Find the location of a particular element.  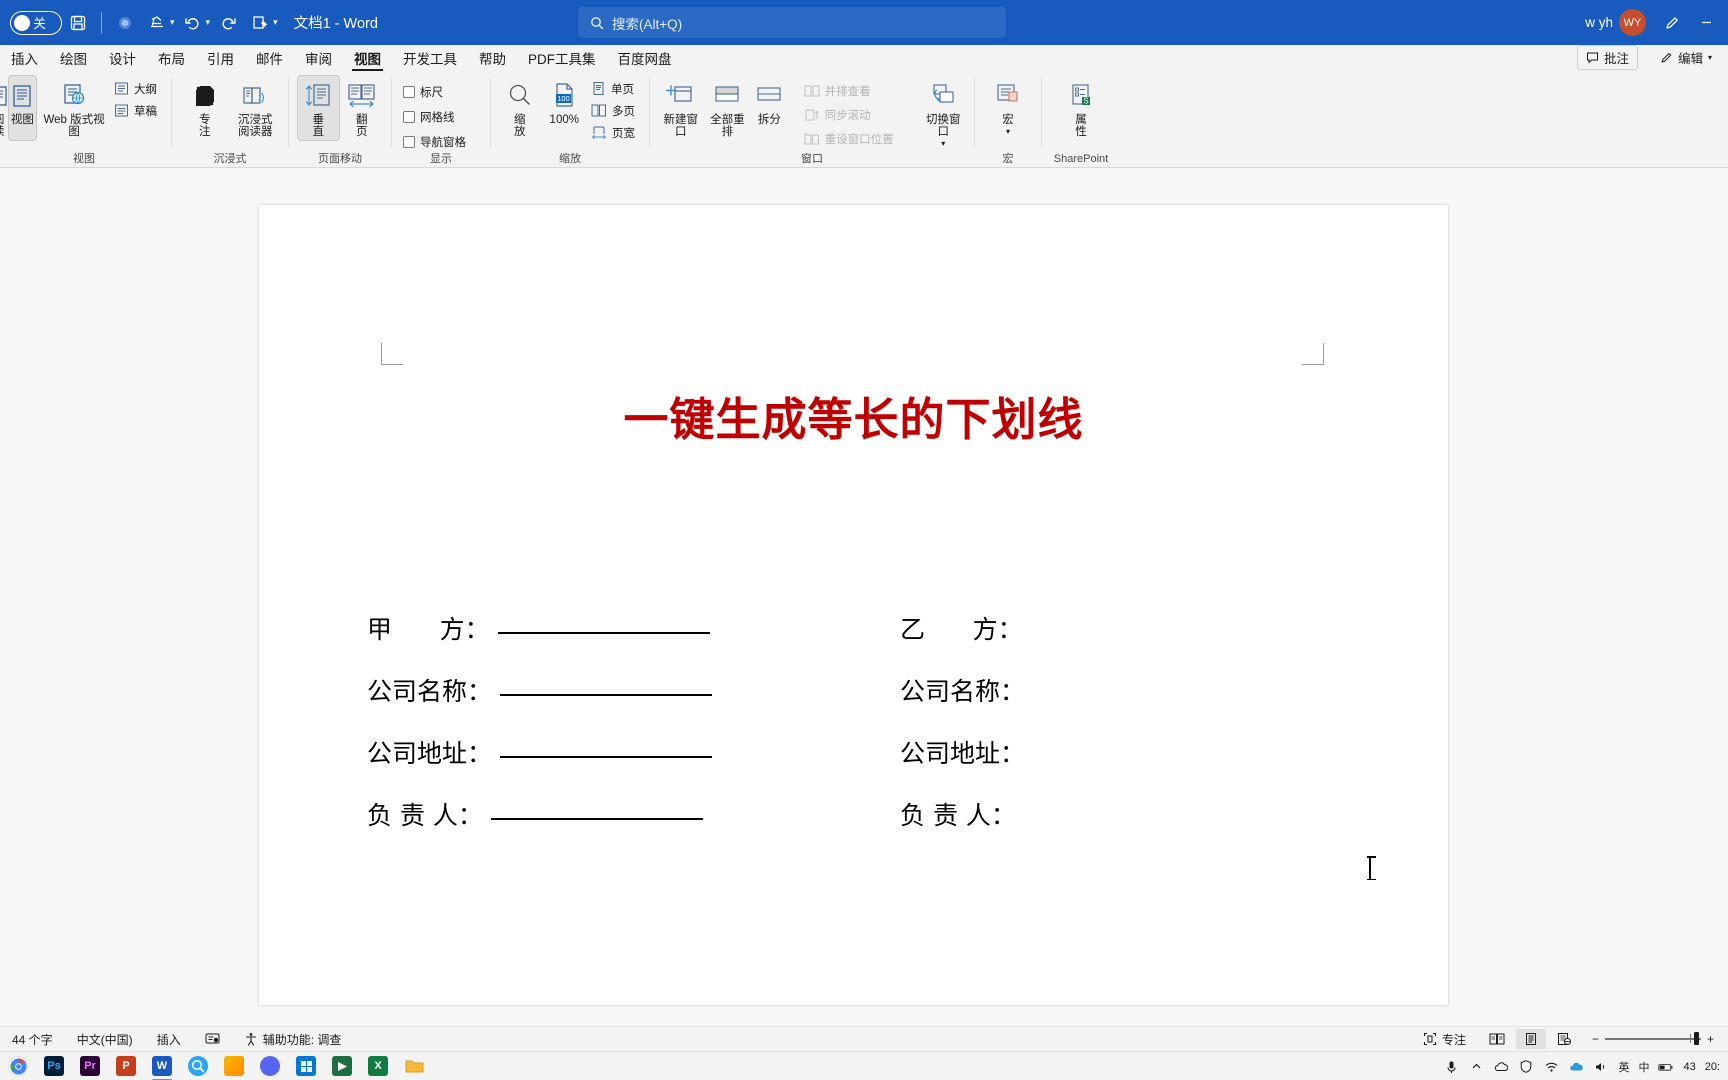

ime-mode-label: 中 is located at coordinates (1643, 1067).